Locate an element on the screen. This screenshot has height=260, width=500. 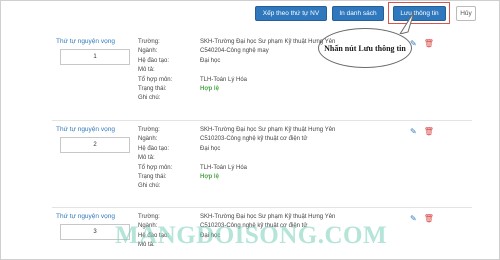
watermark: MANGDOISONG.COM is located at coordinates (251, 235).